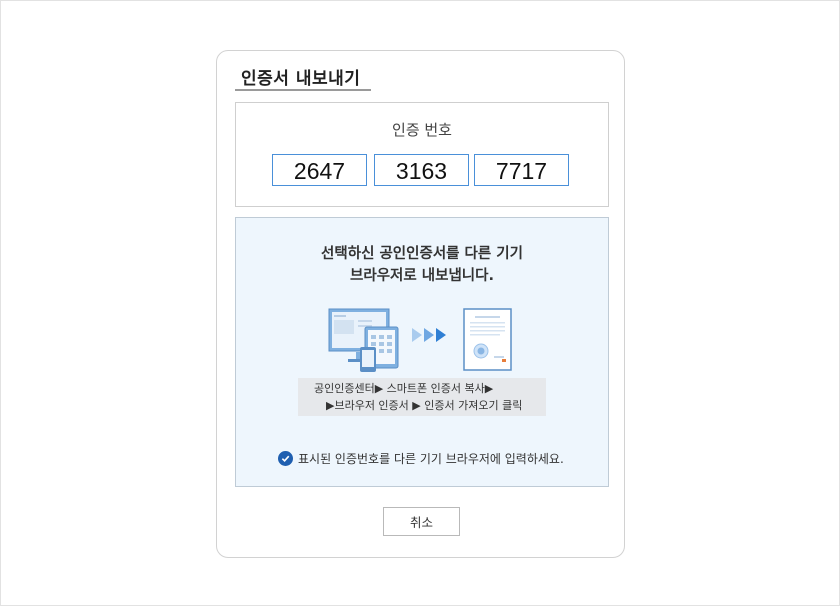 This screenshot has width=840, height=606. I want to click on code-field-2: 3163, so click(421, 170).